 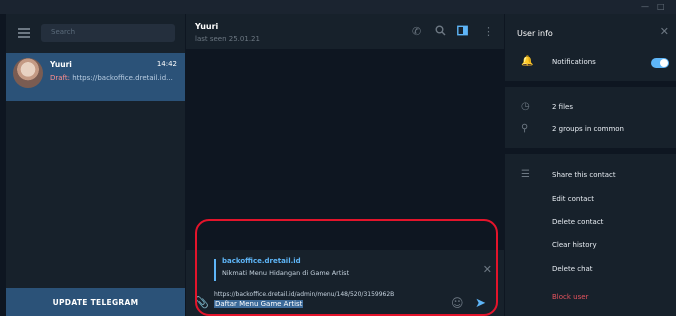 I want to click on notifications-toggle, so click(x=660, y=63).